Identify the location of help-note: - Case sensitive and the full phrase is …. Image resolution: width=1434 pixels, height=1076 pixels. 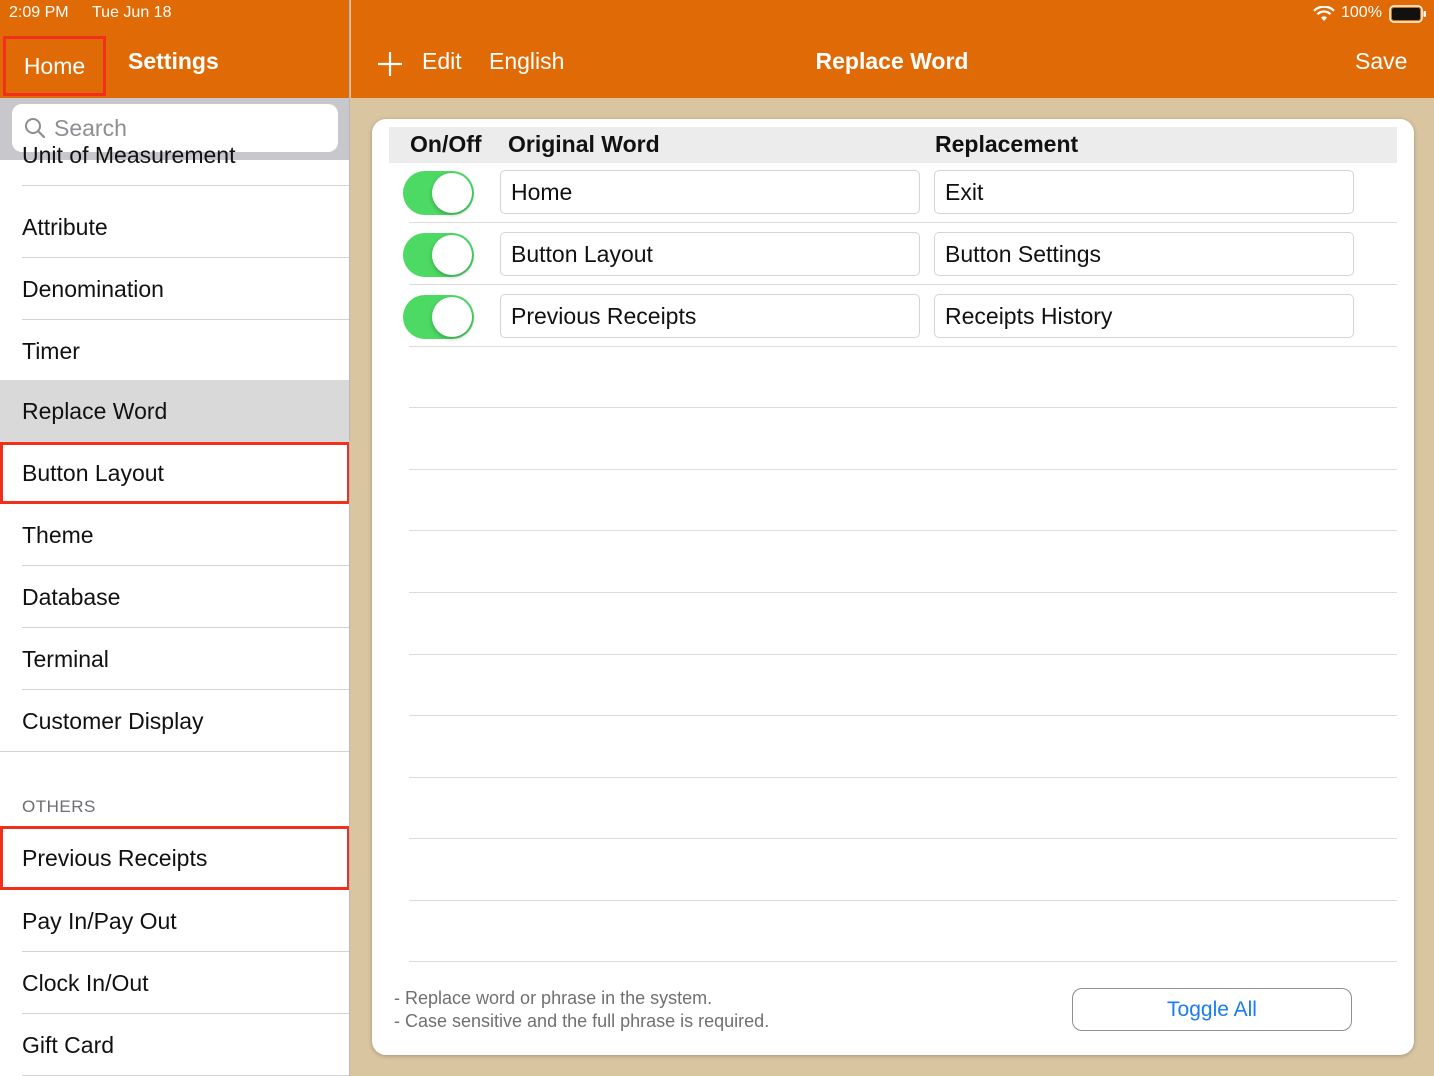
(582, 1021).